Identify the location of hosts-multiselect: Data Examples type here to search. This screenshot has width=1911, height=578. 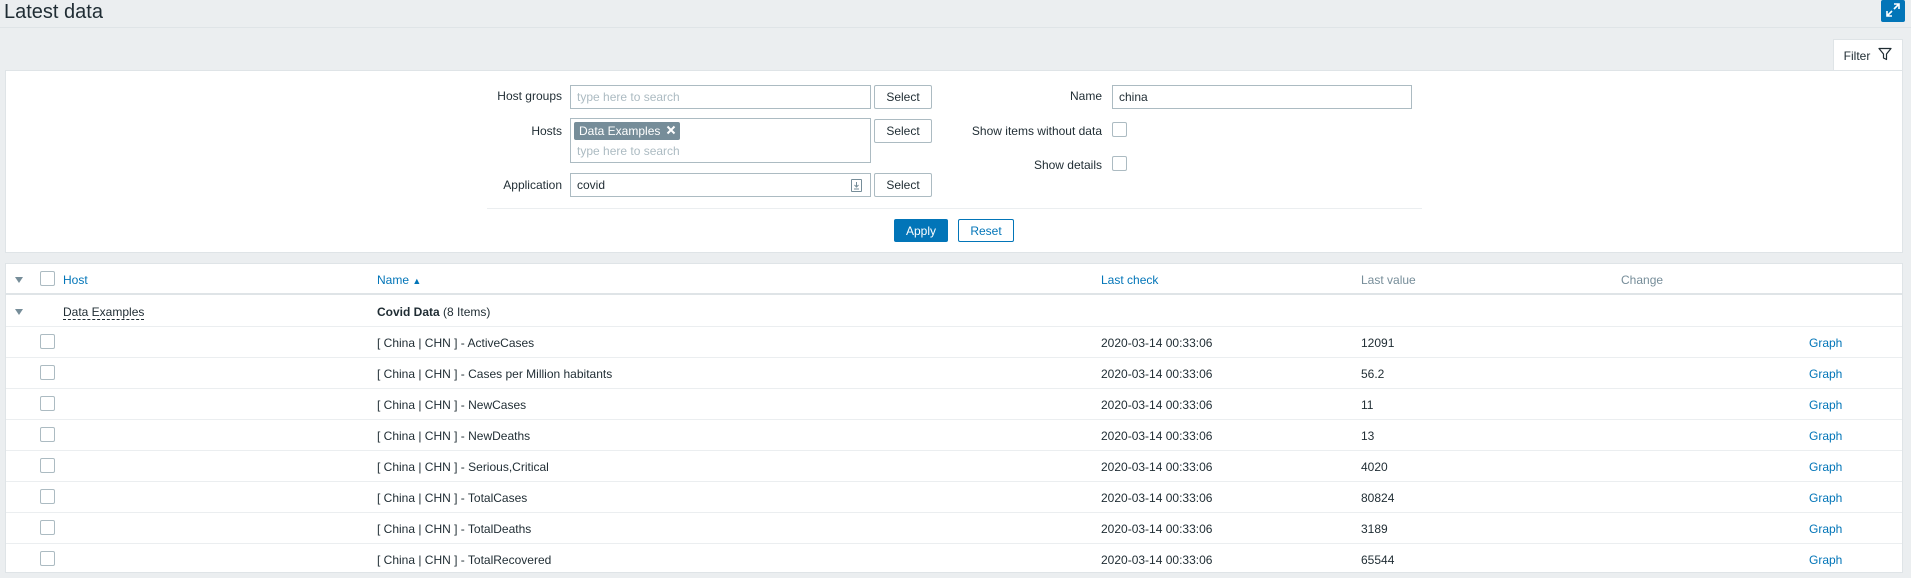
(720, 140).